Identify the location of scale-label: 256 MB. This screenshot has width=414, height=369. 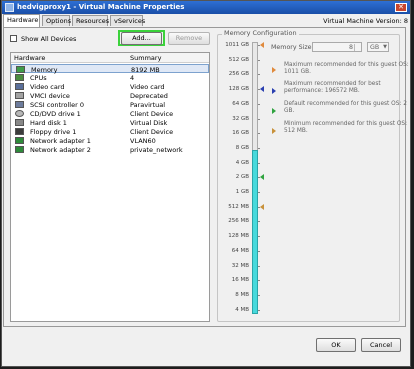
(238, 221).